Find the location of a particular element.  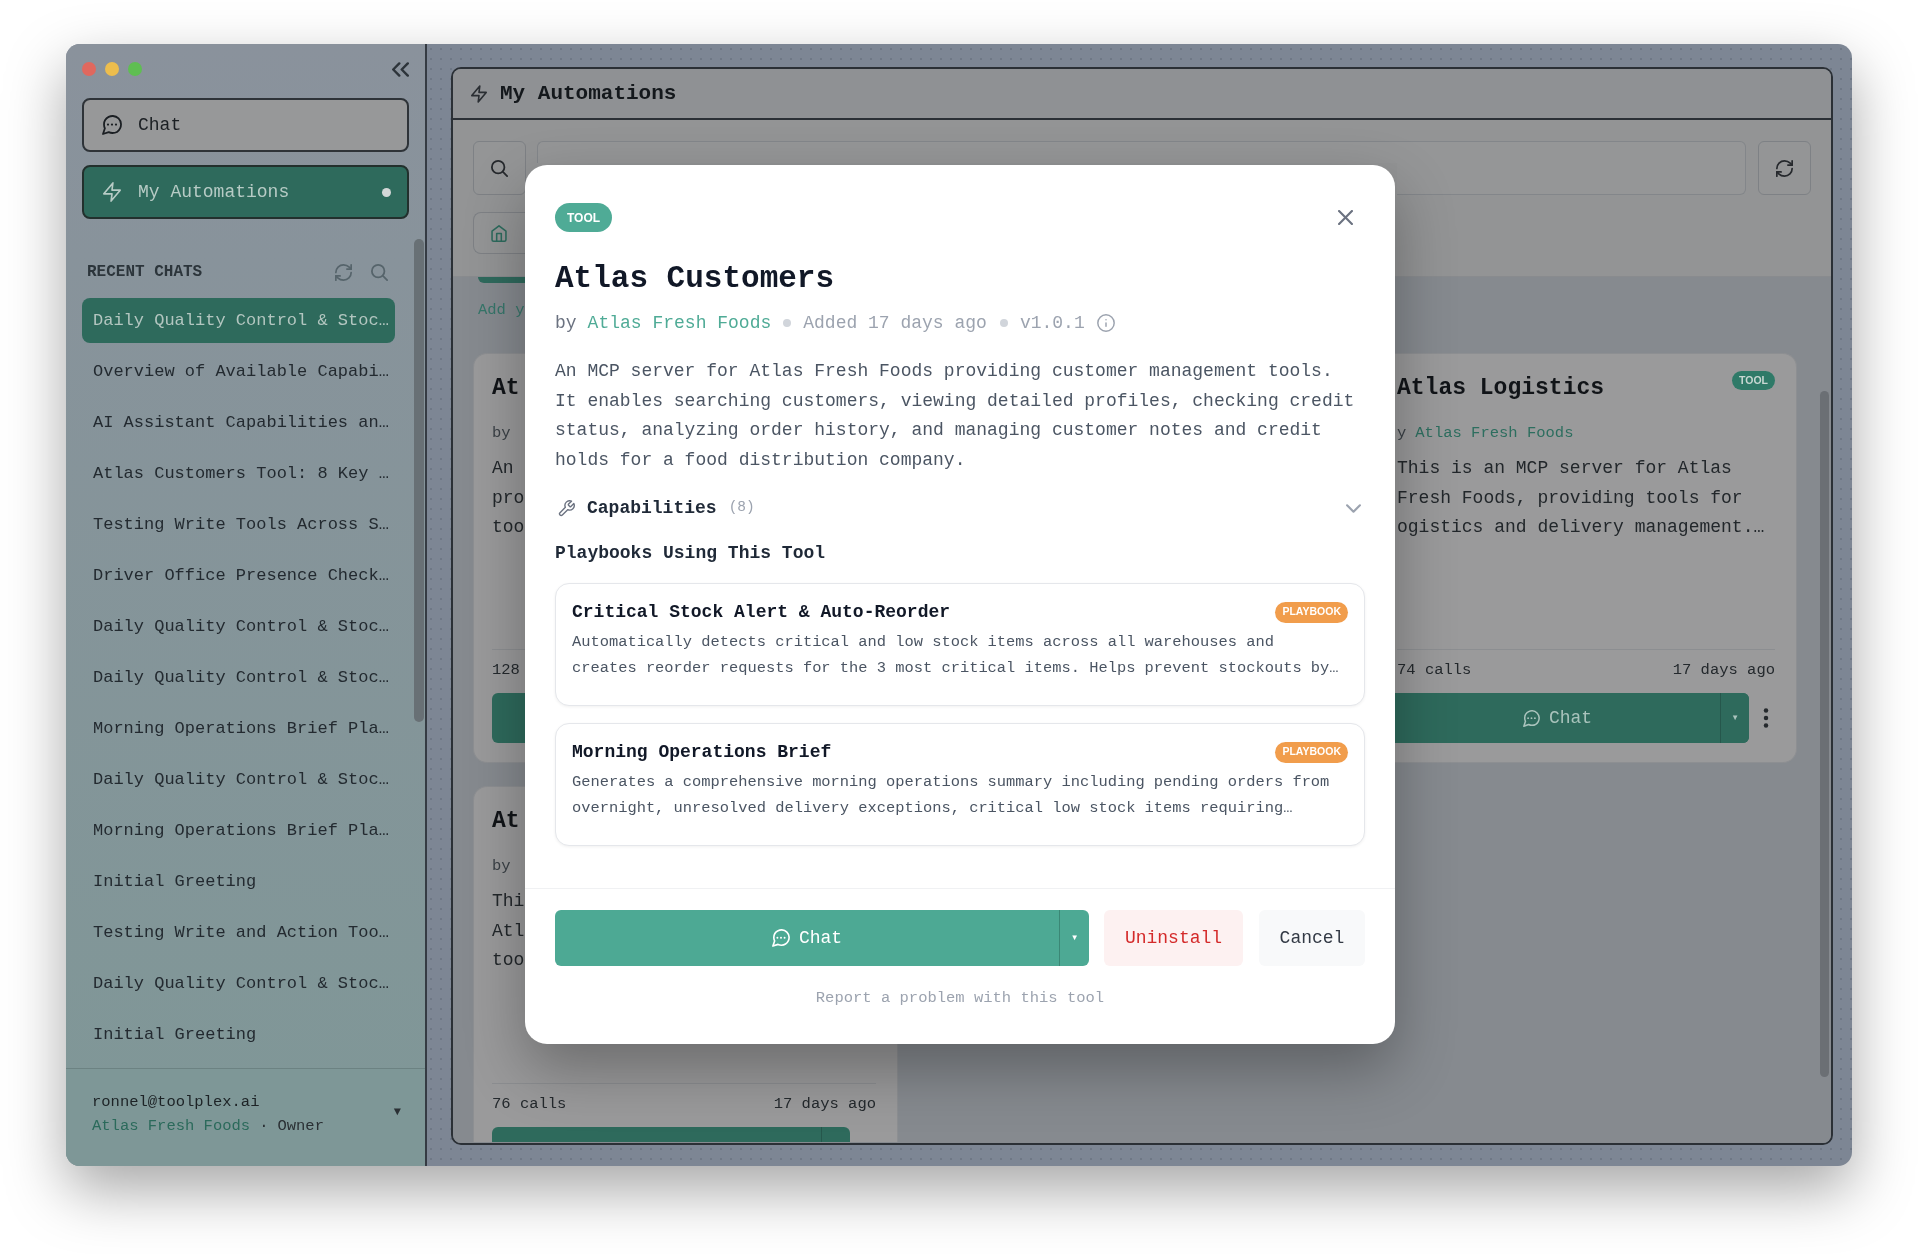

close-icon is located at coordinates (1345, 217).